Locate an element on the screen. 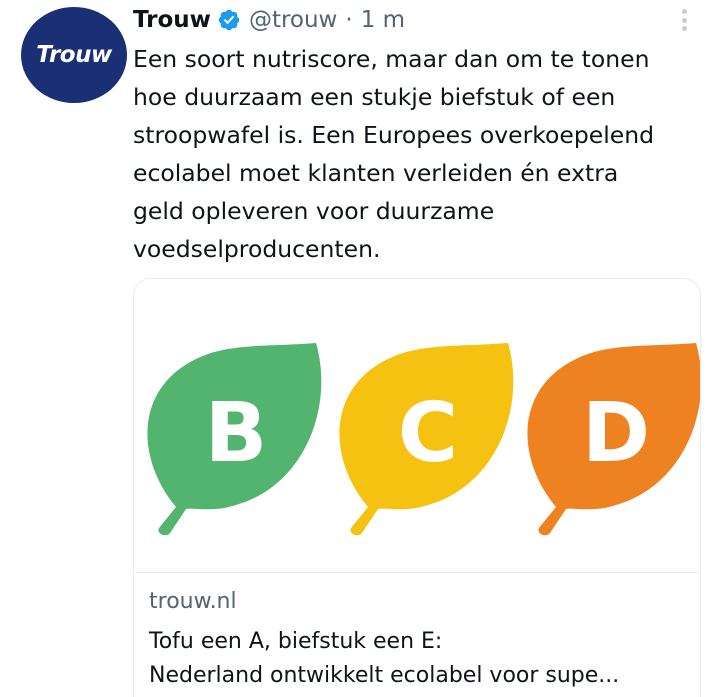  avatar: Trouw is located at coordinates (74, 55).